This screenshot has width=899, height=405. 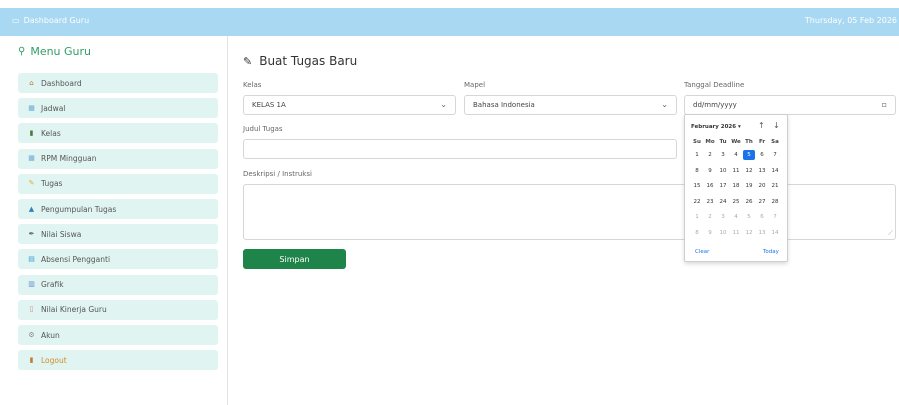 What do you see at coordinates (118, 234) in the screenshot?
I see `sidebar-item-nilai-siswa: ✒ Nilai Siswa` at bounding box center [118, 234].